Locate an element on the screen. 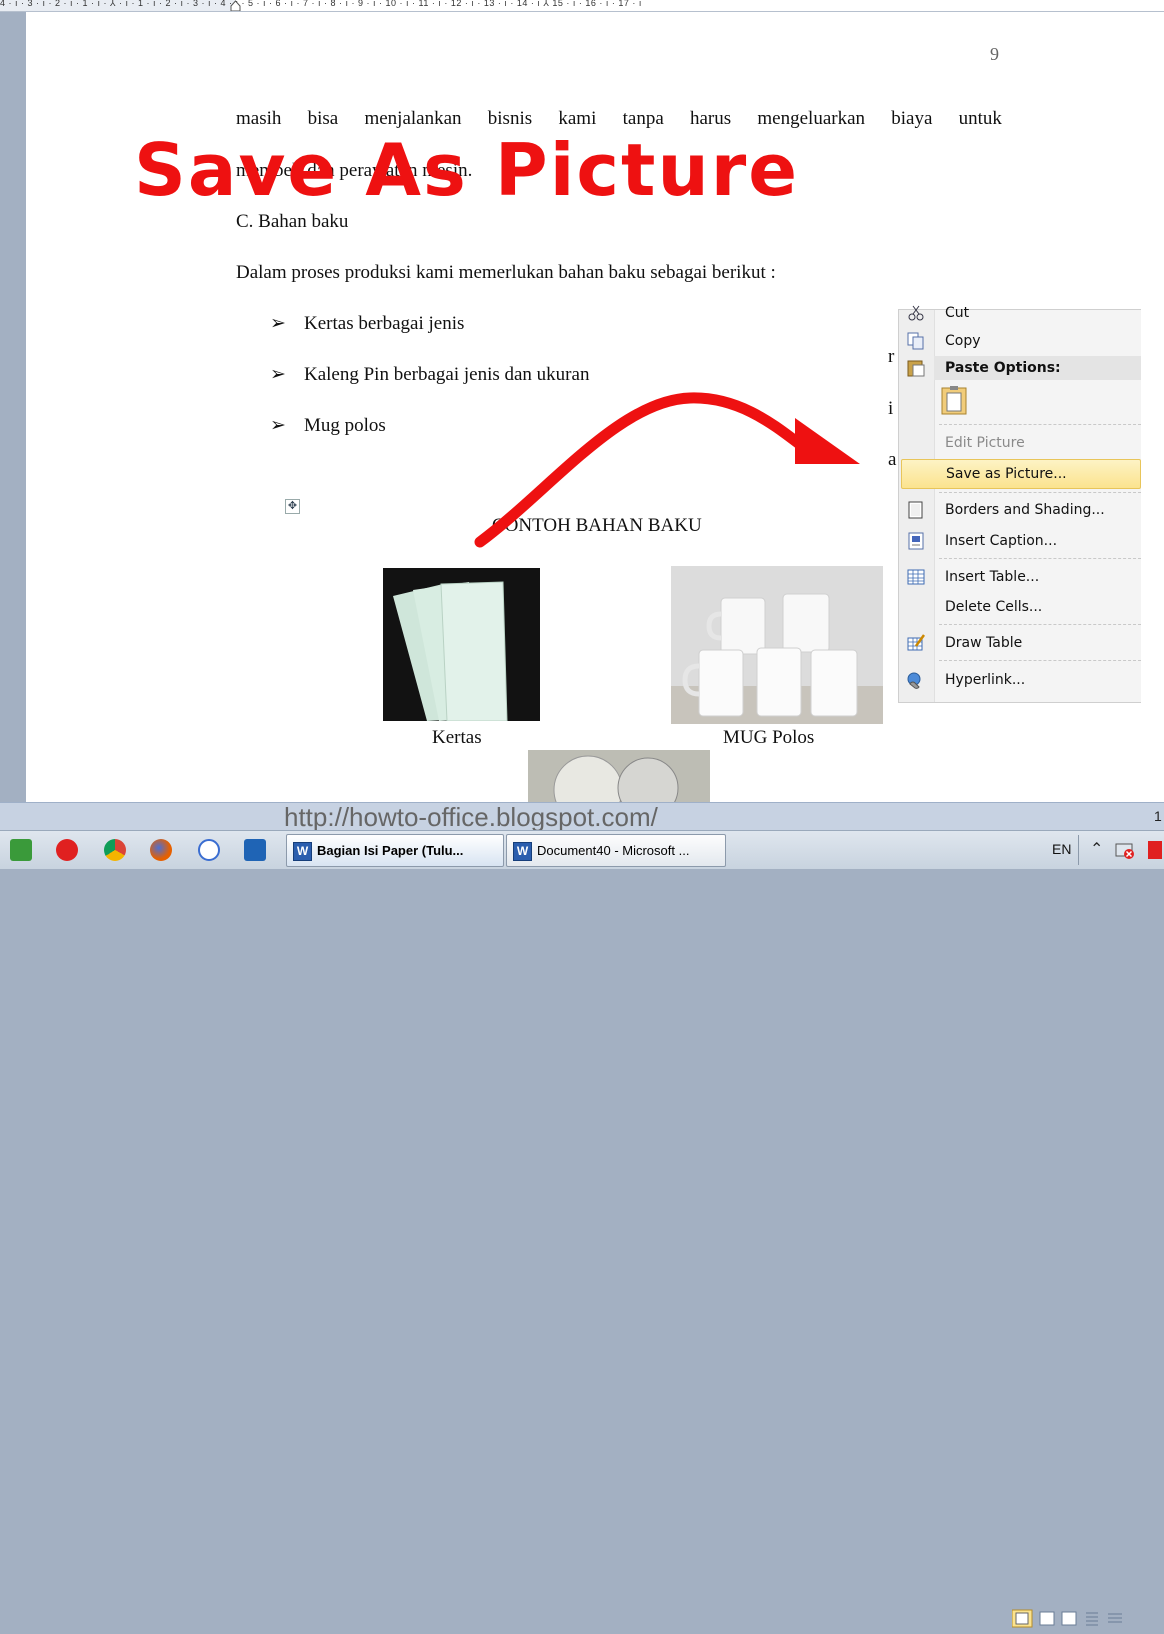  cut-off-text: i is located at coordinates (891, 408).